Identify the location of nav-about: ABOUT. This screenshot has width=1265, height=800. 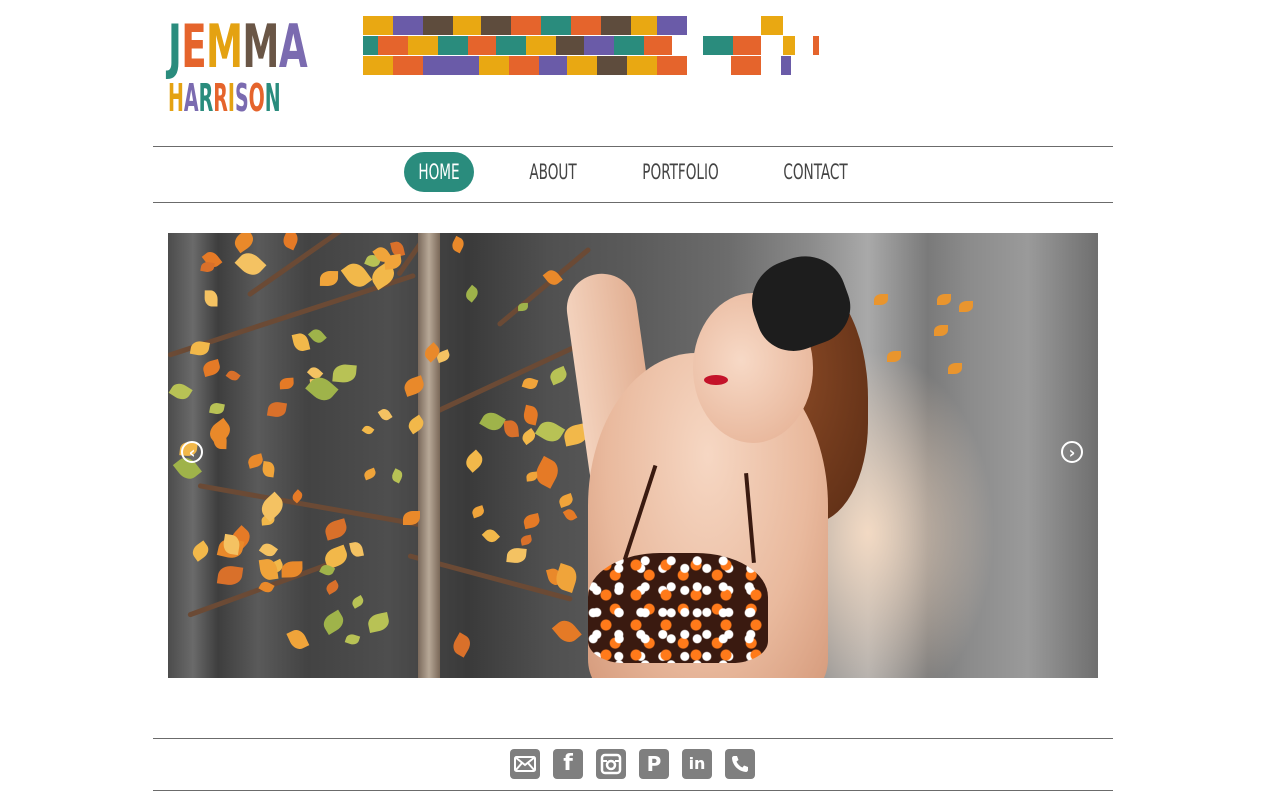
(553, 172).